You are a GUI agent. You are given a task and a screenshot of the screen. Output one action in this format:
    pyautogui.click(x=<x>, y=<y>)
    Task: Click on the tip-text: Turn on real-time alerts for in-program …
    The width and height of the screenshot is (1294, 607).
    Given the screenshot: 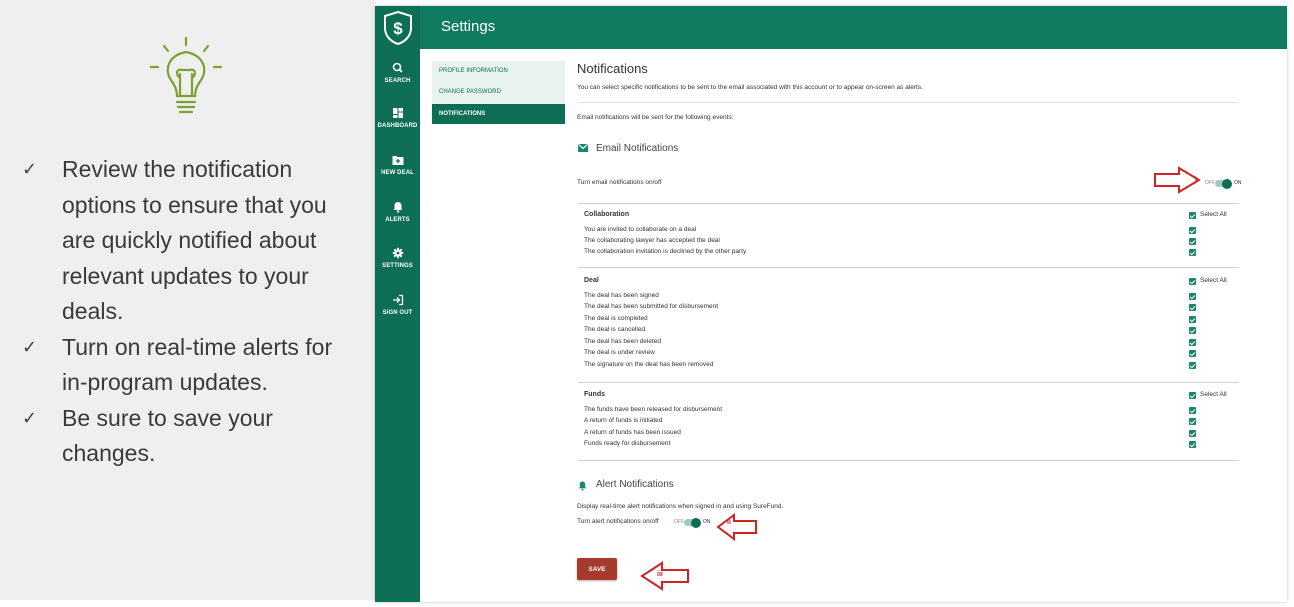 What is the action you would take?
    pyautogui.click(x=197, y=364)
    